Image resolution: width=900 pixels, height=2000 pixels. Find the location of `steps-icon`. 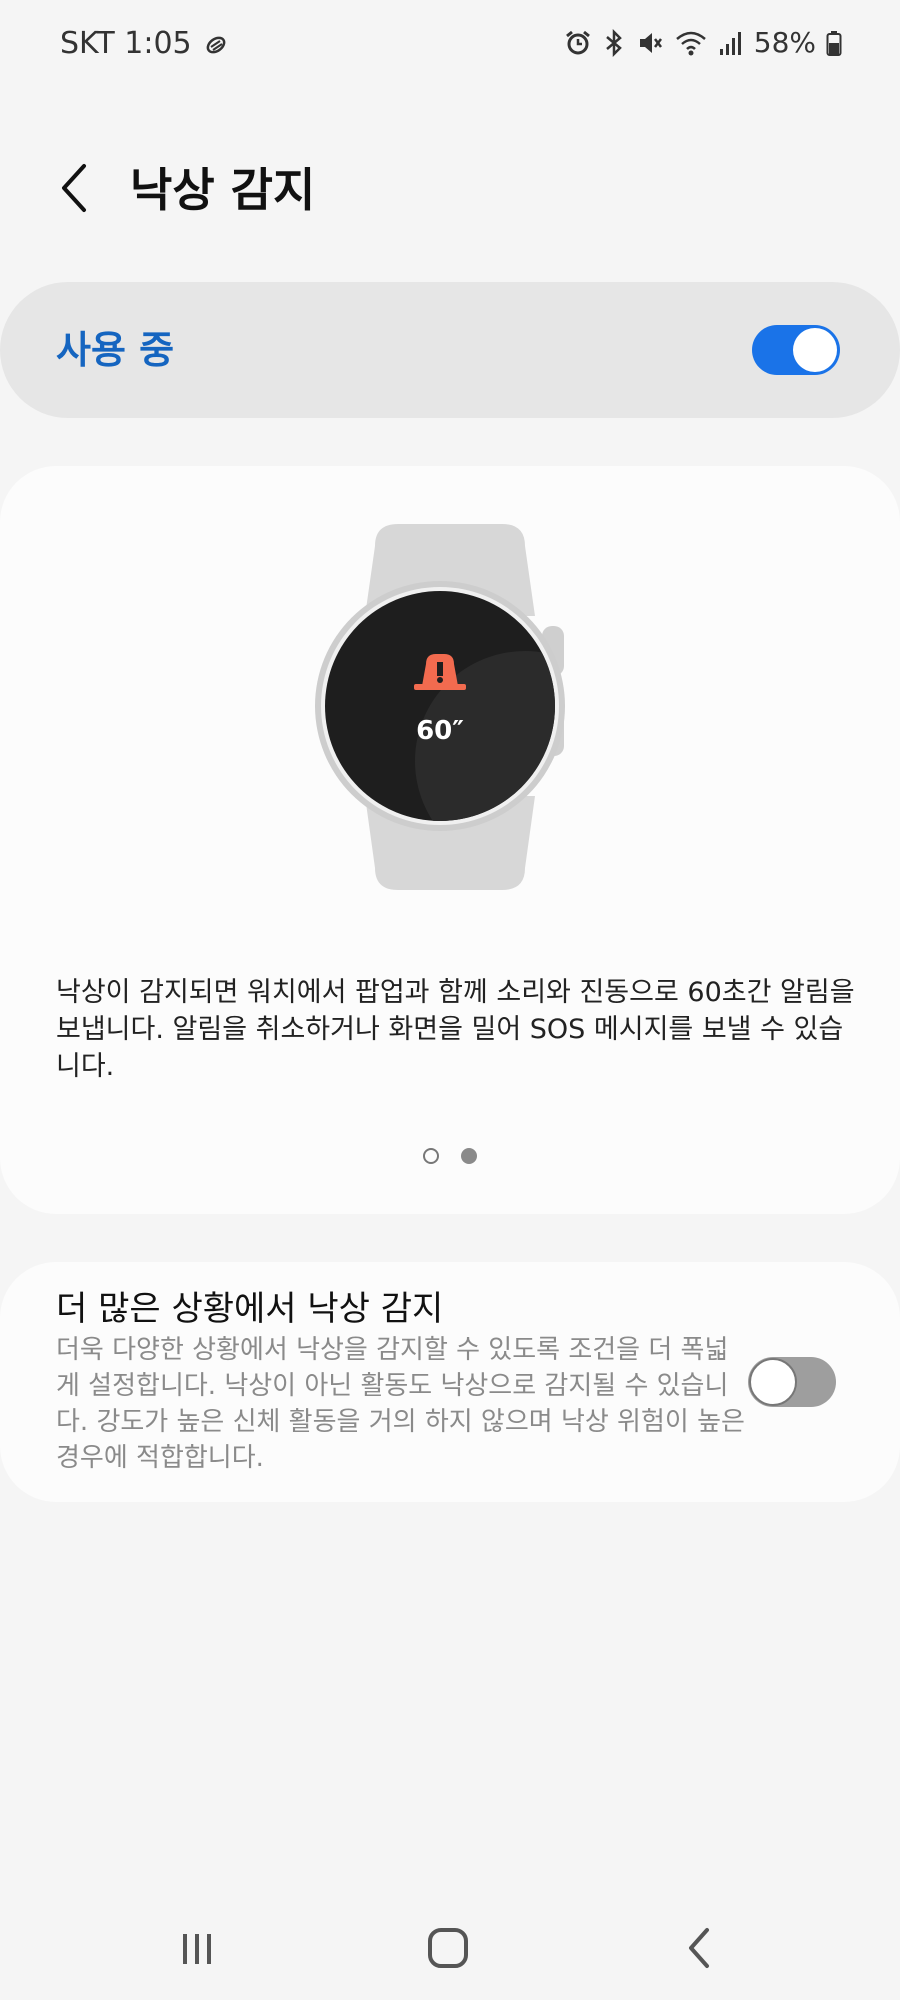

steps-icon is located at coordinates (217, 44).